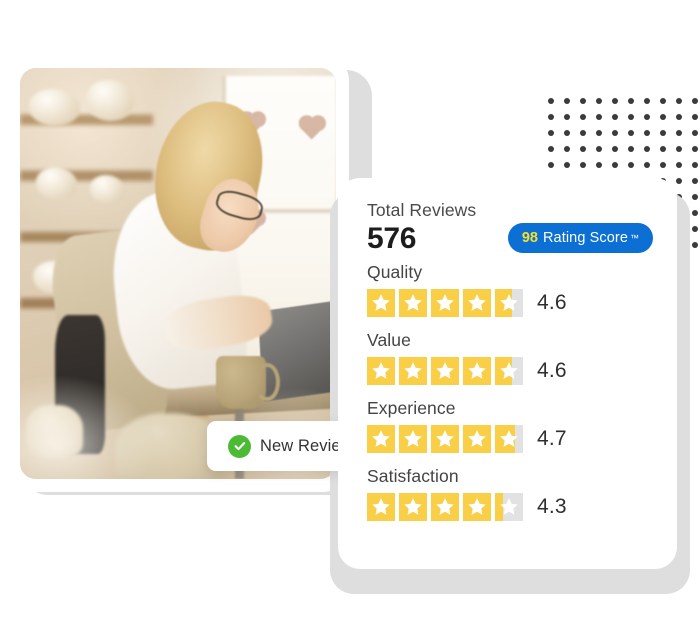  Describe the element at coordinates (413, 476) in the screenshot. I see `rating-category-label: Satisfaction` at that location.